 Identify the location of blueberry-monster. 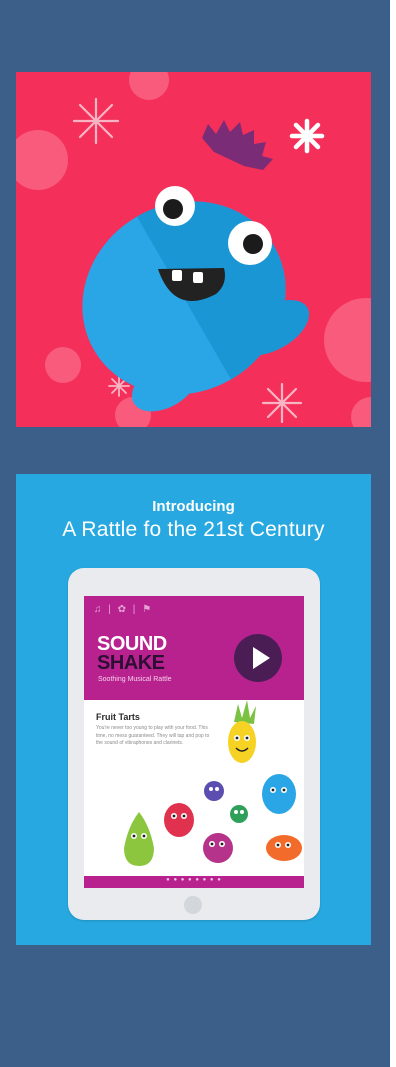
(279, 794).